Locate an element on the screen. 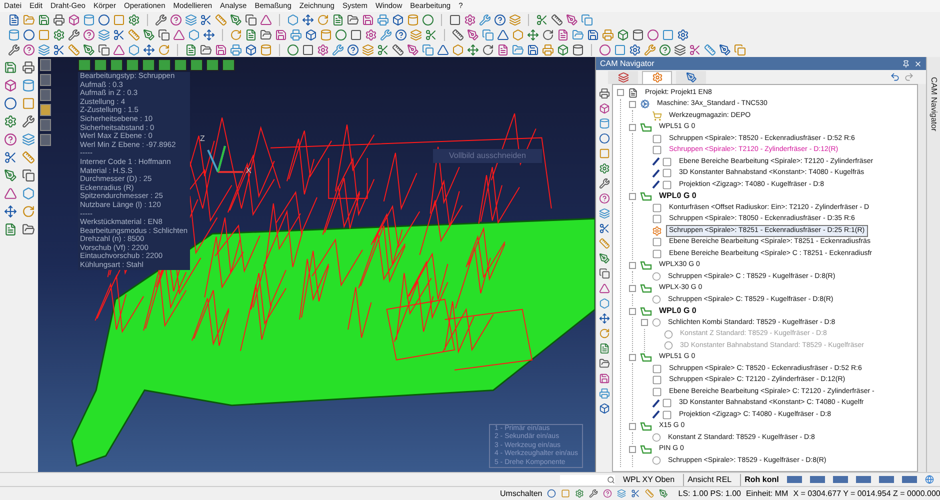 The image size is (940, 500). panel-tab is located at coordinates (657, 77).